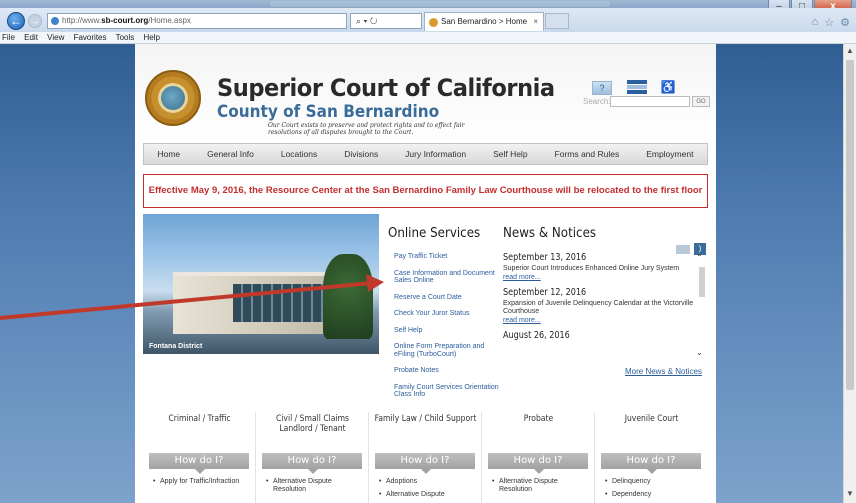 Image resolution: width=856 pixels, height=503 pixels. I want to click on nav-self-help: Self Help, so click(510, 154).